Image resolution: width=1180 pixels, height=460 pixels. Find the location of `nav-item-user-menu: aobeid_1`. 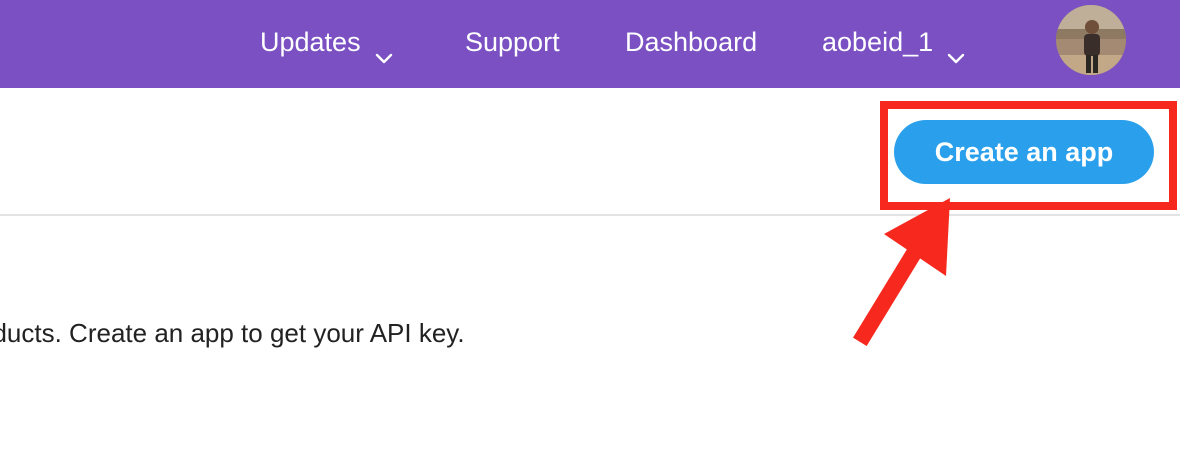

nav-item-user-menu: aobeid_1 is located at coordinates (893, 43).